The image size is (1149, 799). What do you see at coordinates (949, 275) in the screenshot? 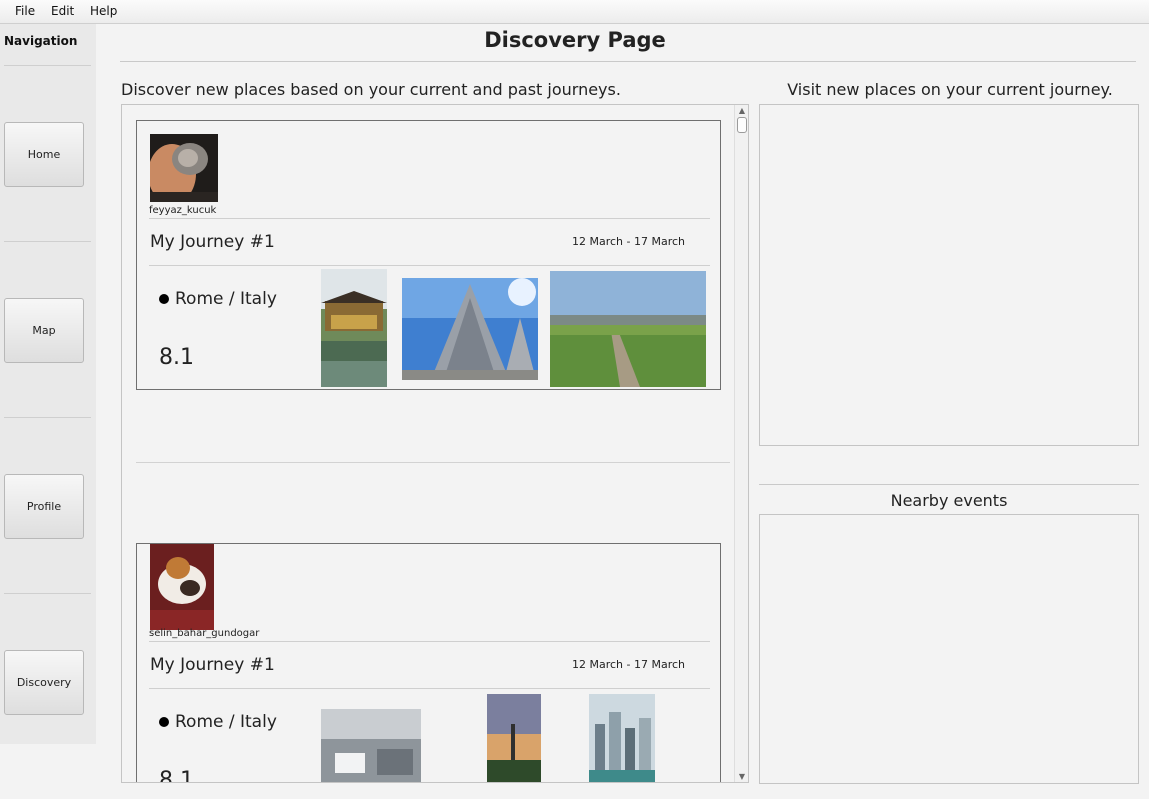
I see `nearby-places-panel` at bounding box center [949, 275].